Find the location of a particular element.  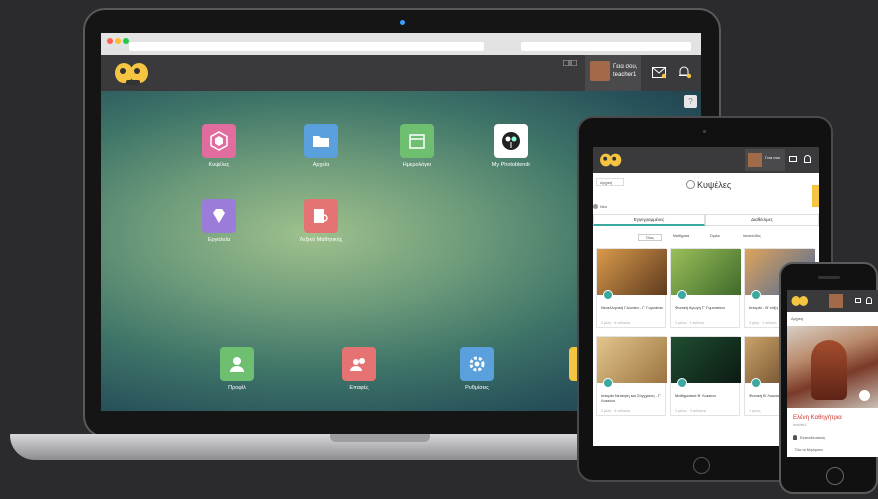

tablet-avatar is located at coordinates (755, 160).